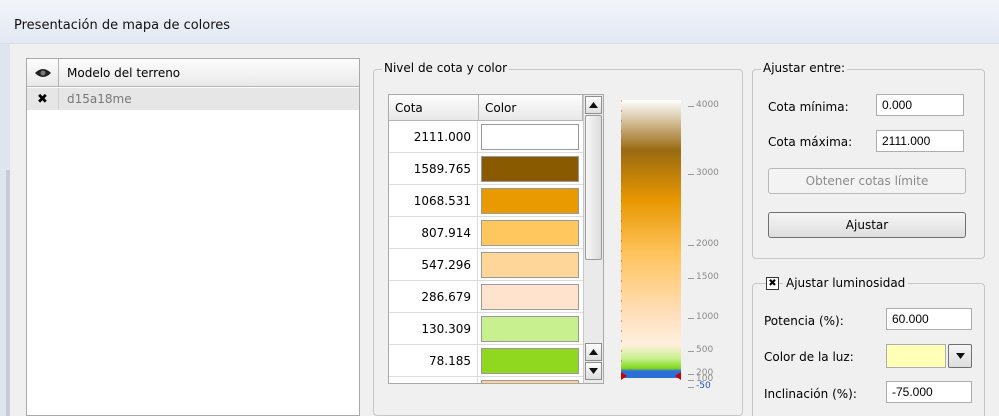 This screenshot has width=999, height=416. Describe the element at coordinates (810, 142) in the screenshot. I see `max-elevation-label: Cota máxima:` at that location.